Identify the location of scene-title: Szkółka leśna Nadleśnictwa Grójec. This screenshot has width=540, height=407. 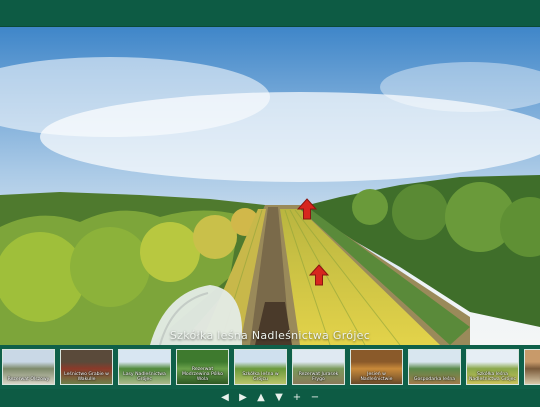
(270, 335).